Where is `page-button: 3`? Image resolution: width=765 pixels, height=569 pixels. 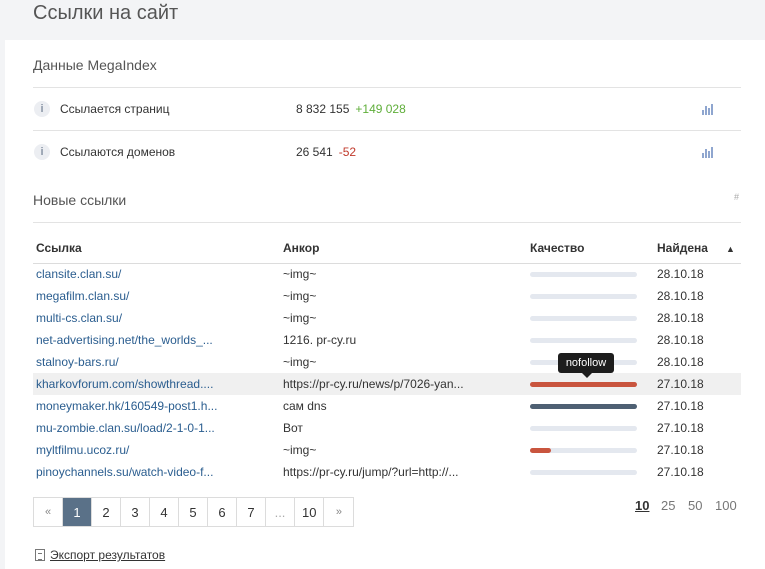
page-button: 3 is located at coordinates (135, 512).